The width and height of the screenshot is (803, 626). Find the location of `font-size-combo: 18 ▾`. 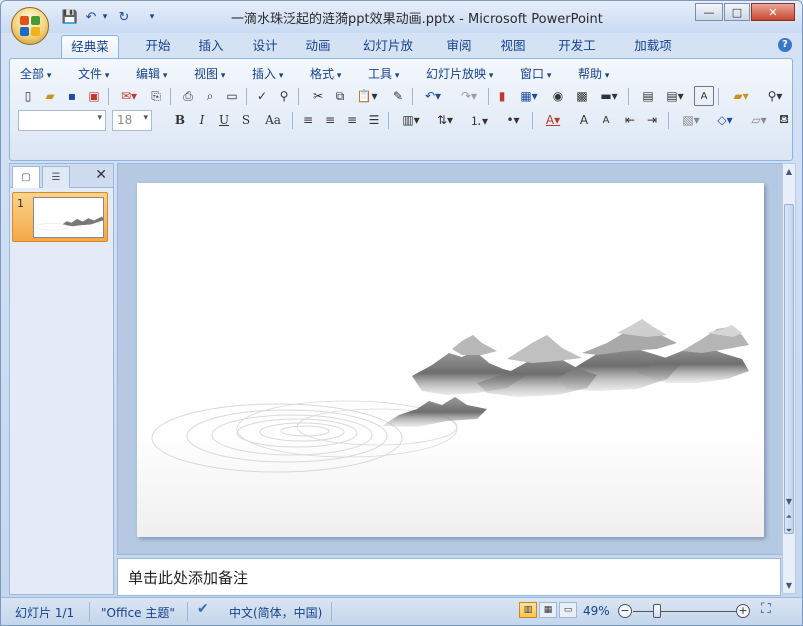

font-size-combo: 18 ▾ is located at coordinates (132, 120).